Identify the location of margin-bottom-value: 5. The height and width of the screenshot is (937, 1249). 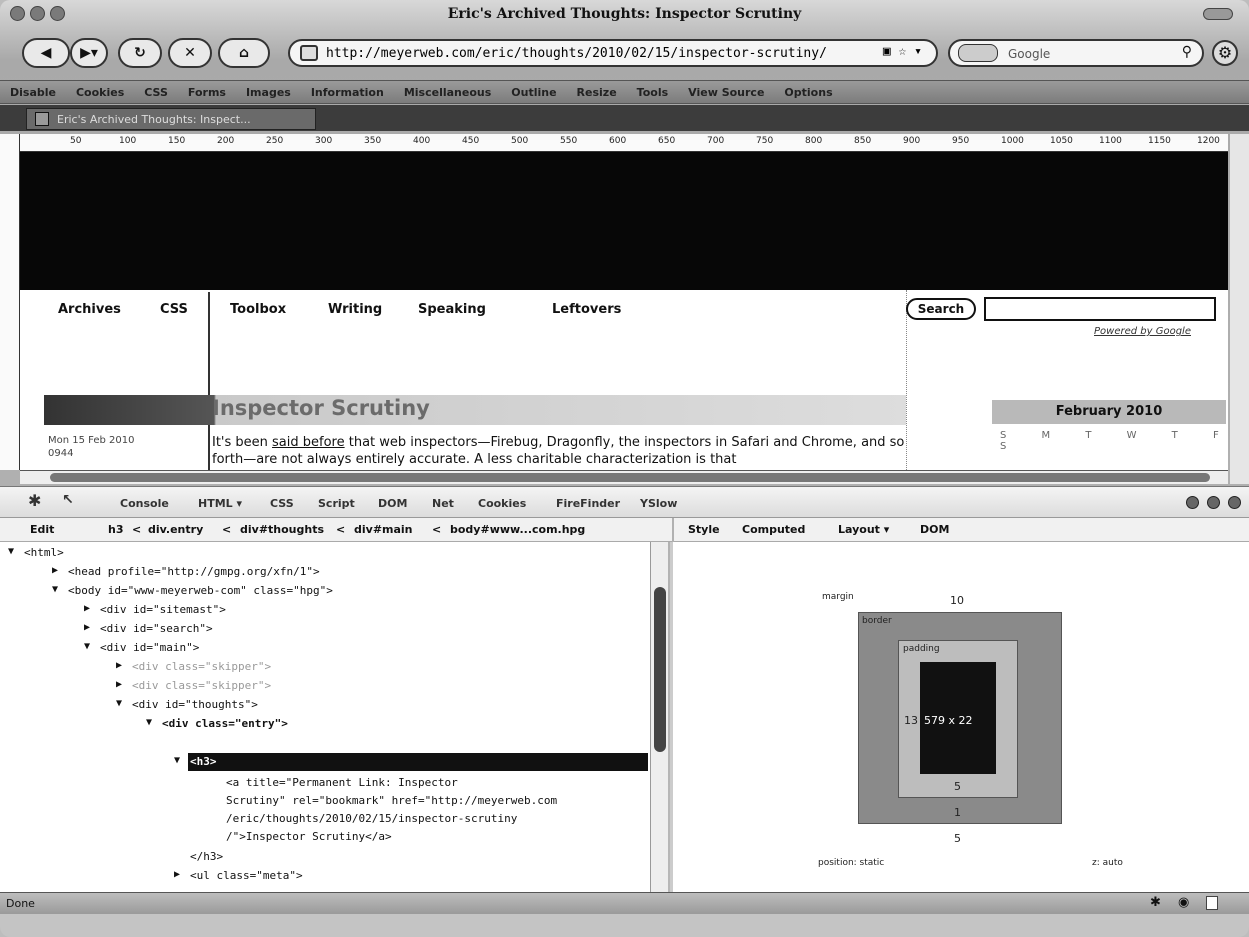
(957, 838).